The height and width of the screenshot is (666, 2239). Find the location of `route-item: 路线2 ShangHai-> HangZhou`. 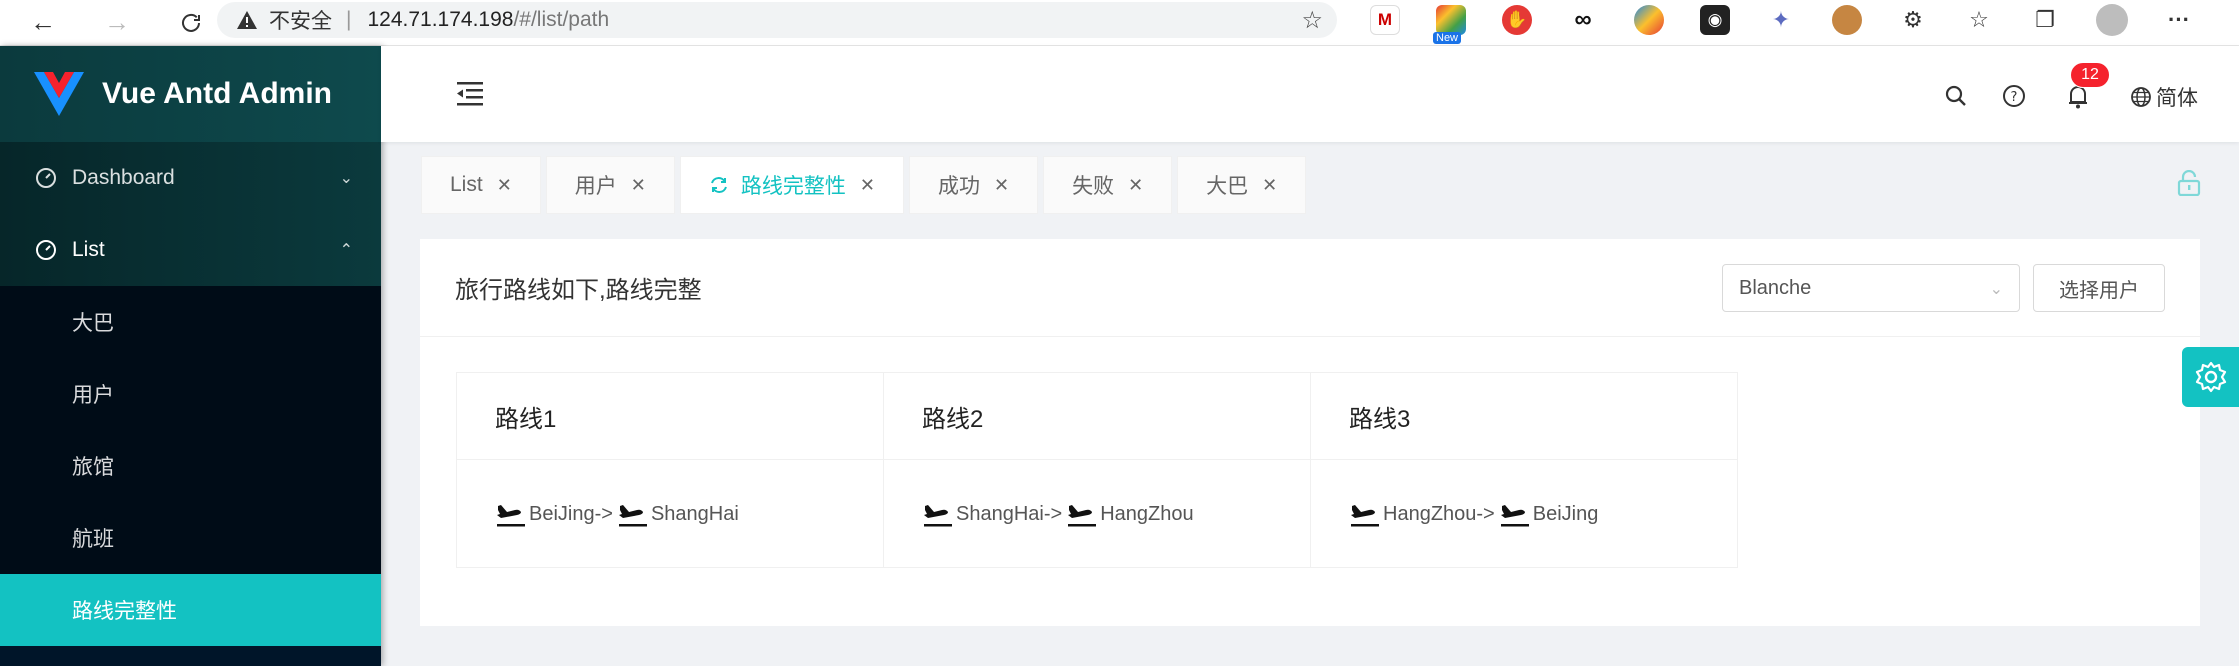

route-item: 路线2 ShangHai-> HangZhou is located at coordinates (1097, 470).